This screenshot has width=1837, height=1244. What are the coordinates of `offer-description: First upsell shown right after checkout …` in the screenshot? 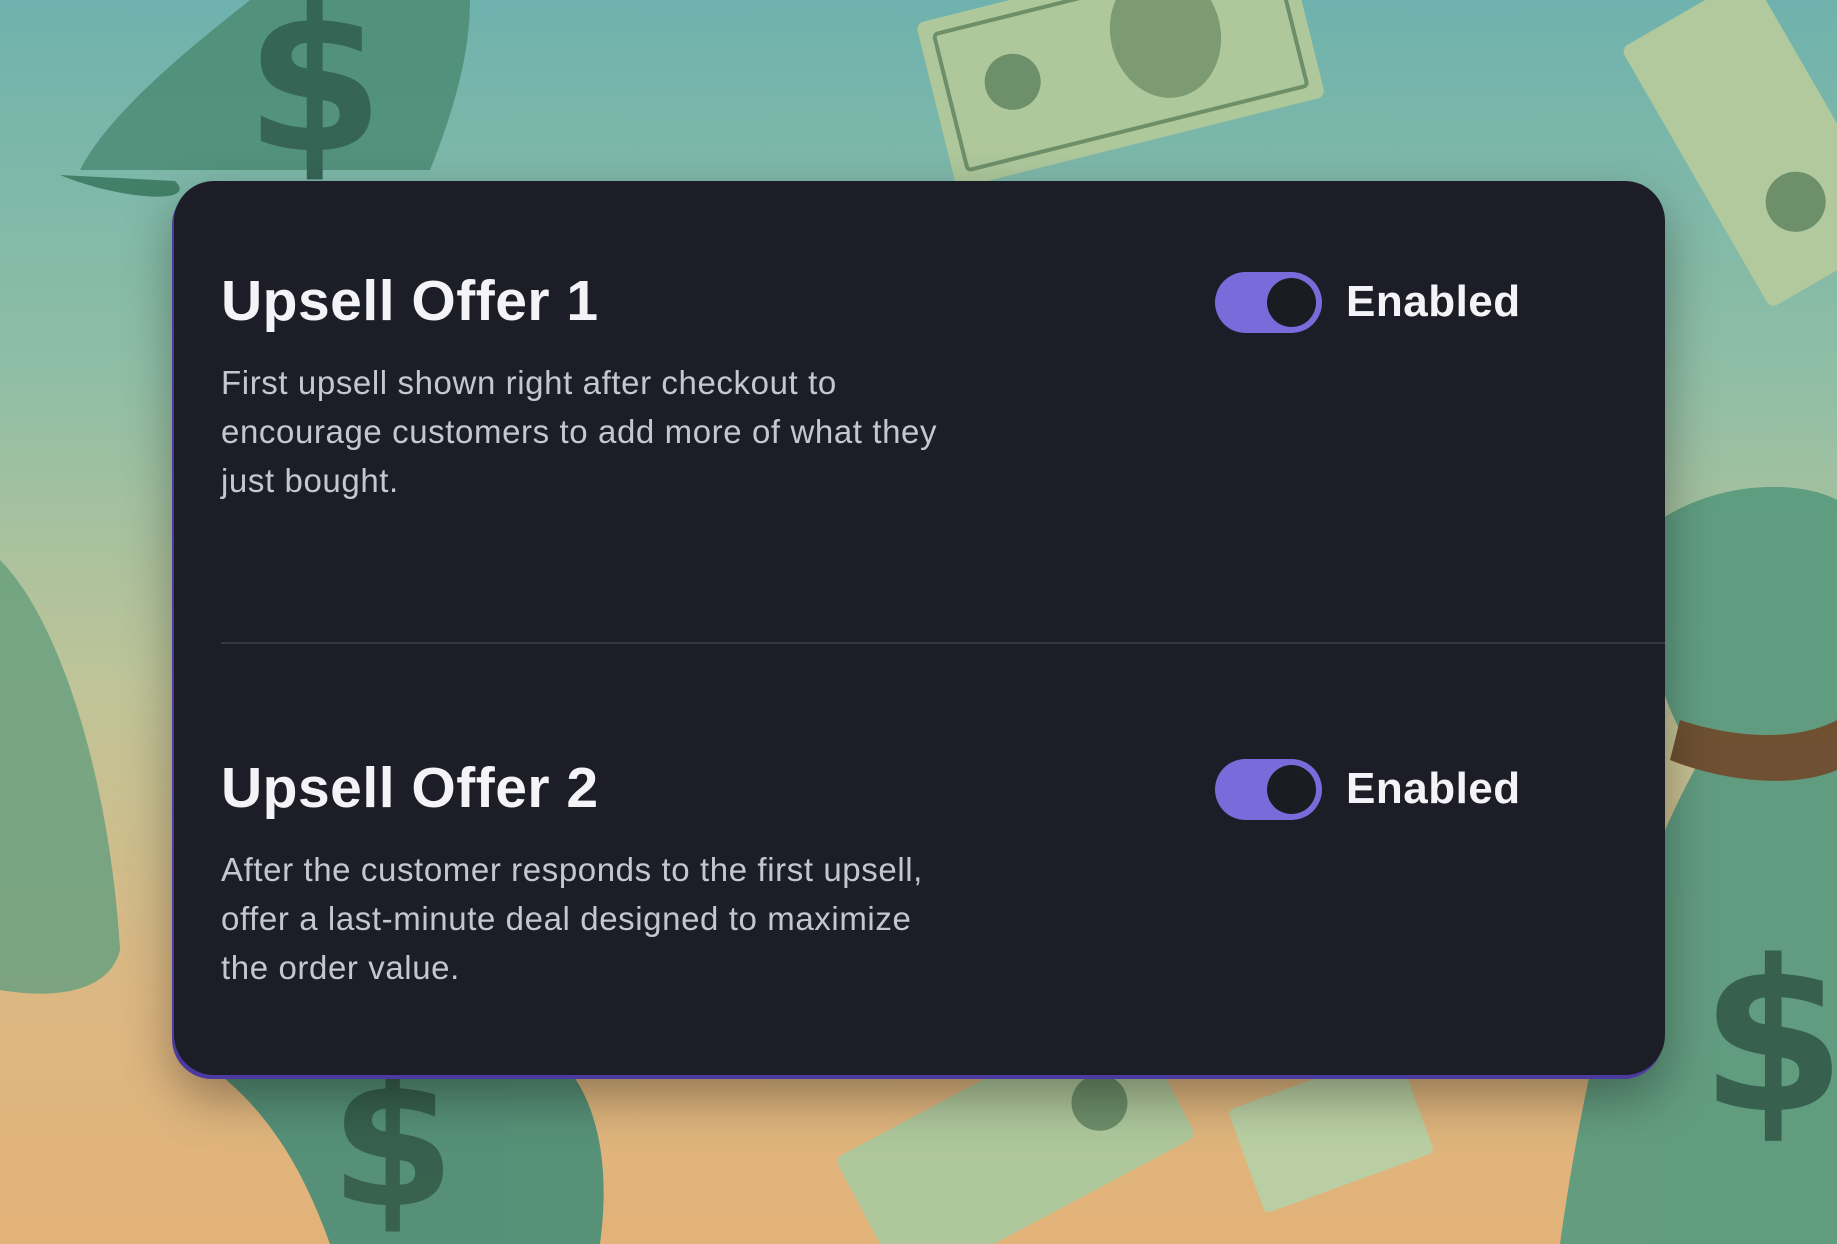 It's located at (579, 431).